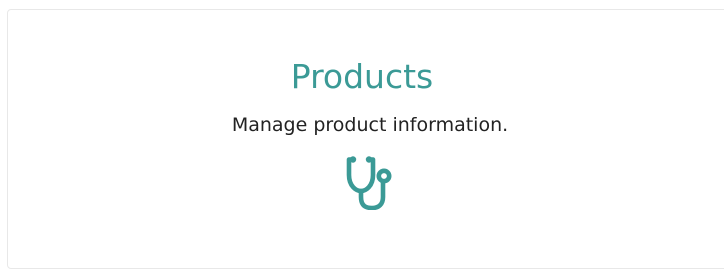 This screenshot has height=269, width=724. What do you see at coordinates (362, 76) in the screenshot?
I see `card-title: Products` at bounding box center [362, 76].